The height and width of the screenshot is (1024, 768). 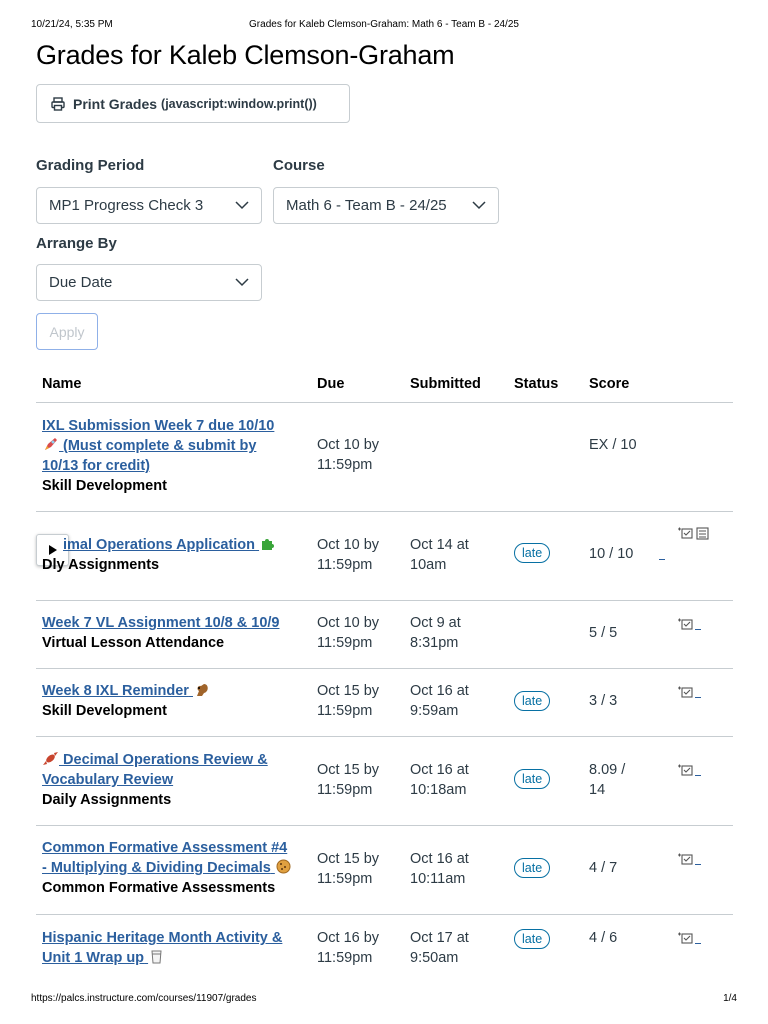 I want to click on candy-icon, so click(x=50, y=758).